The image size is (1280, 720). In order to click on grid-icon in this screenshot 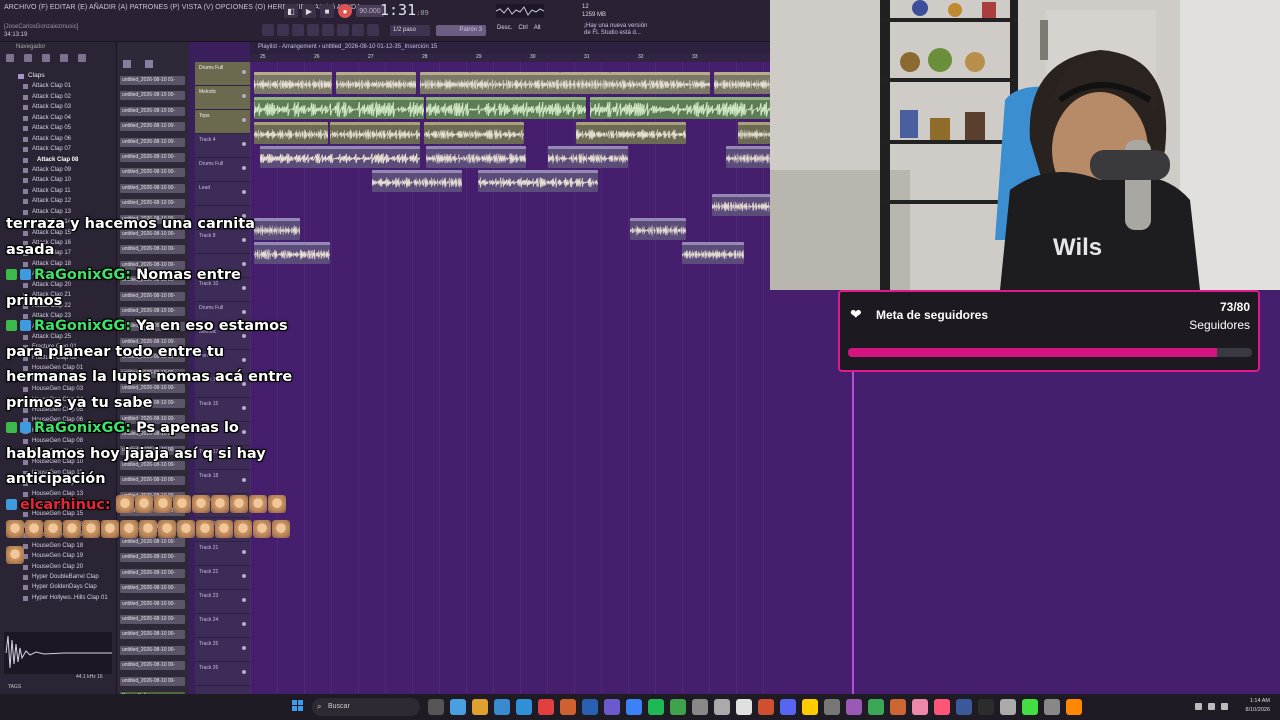, I will do `click(127, 64)`.